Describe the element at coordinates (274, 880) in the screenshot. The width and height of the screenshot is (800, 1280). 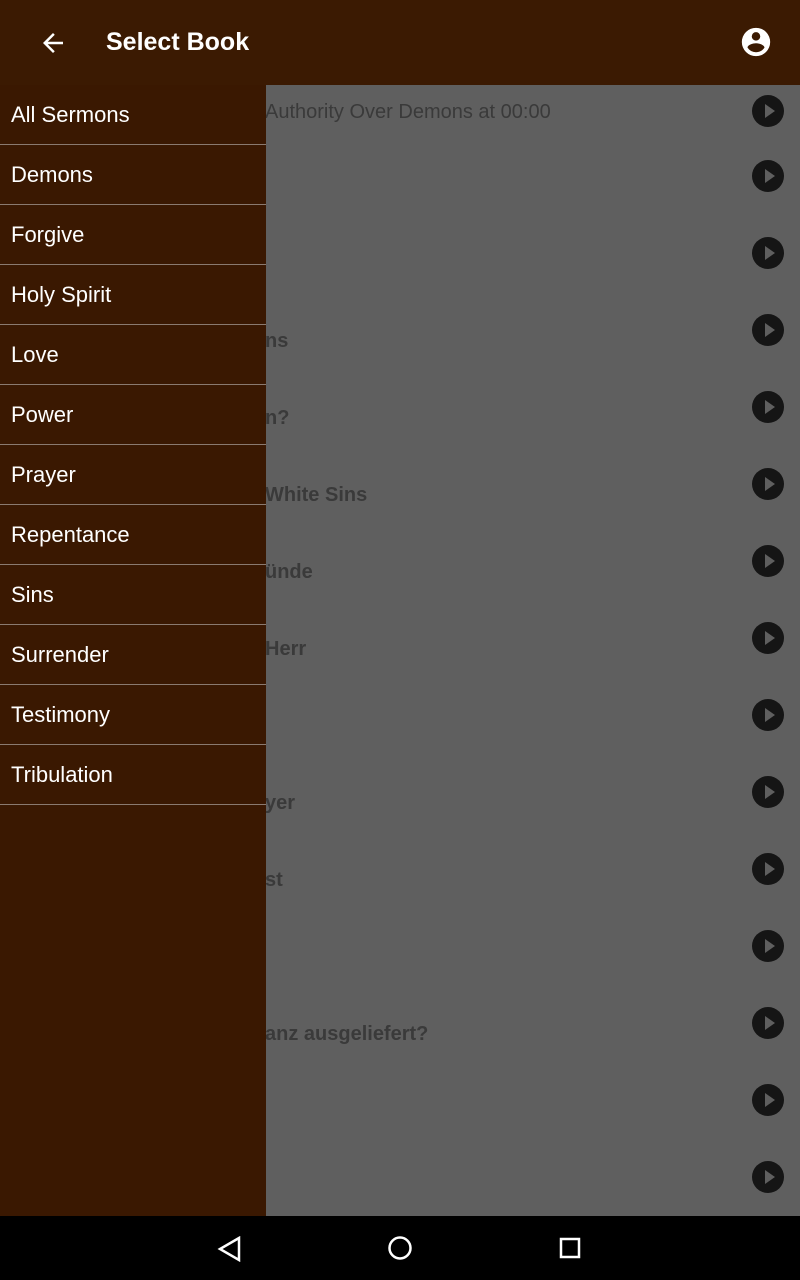
I see `sermon-title: st` at that location.